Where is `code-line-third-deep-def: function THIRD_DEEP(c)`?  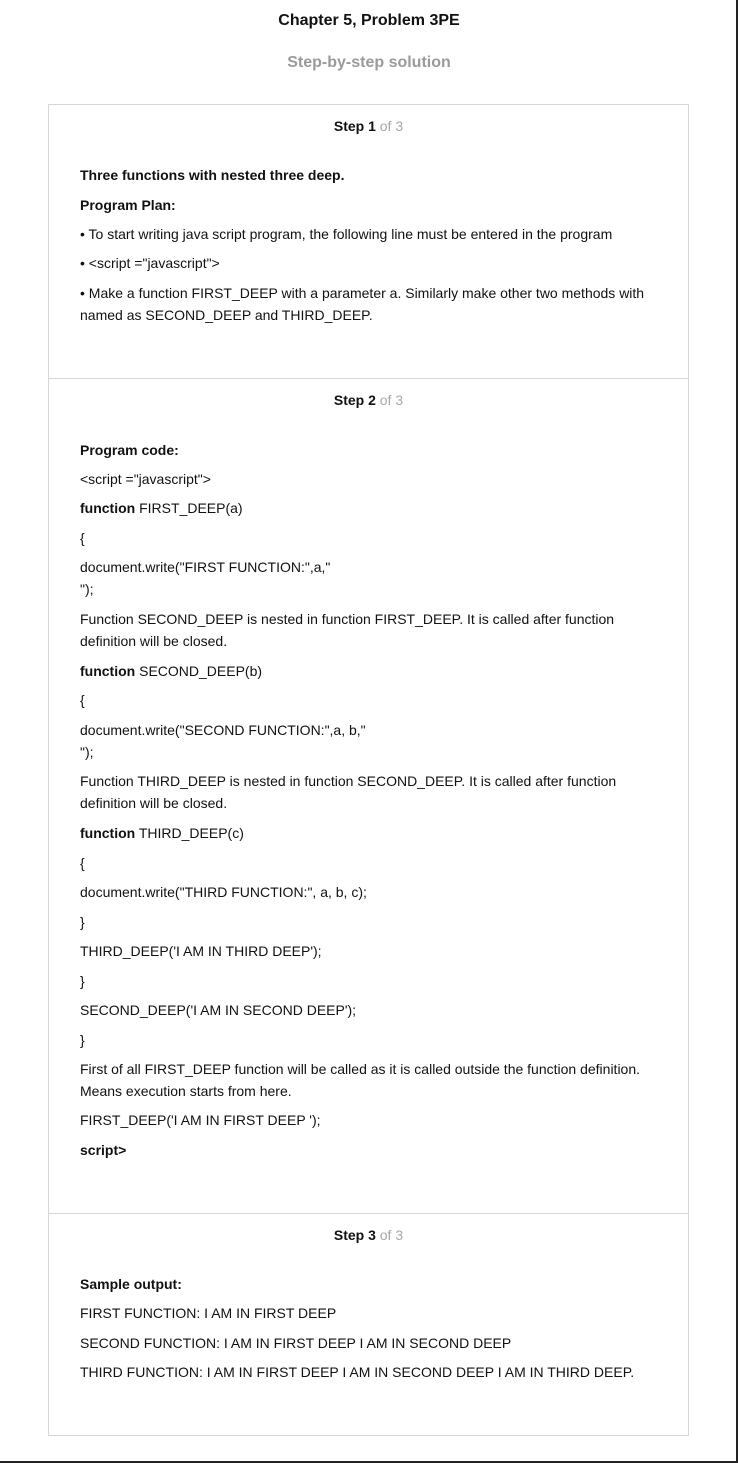 code-line-third-deep-def: function THIRD_DEEP(c) is located at coordinates (375, 833).